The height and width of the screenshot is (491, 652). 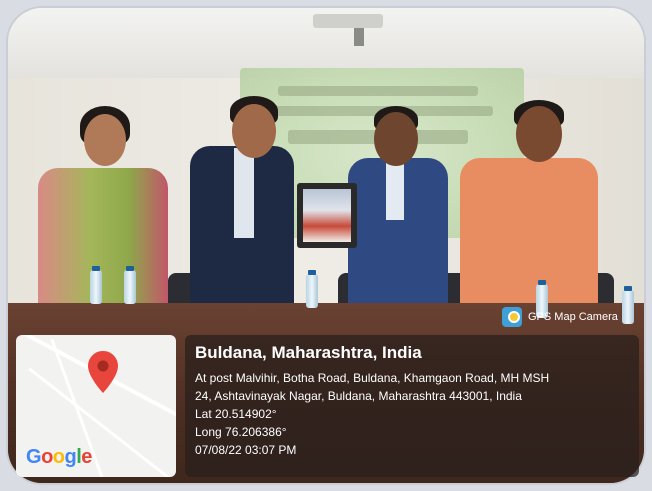 What do you see at coordinates (378, 91) in the screenshot?
I see `banner-decor` at bounding box center [378, 91].